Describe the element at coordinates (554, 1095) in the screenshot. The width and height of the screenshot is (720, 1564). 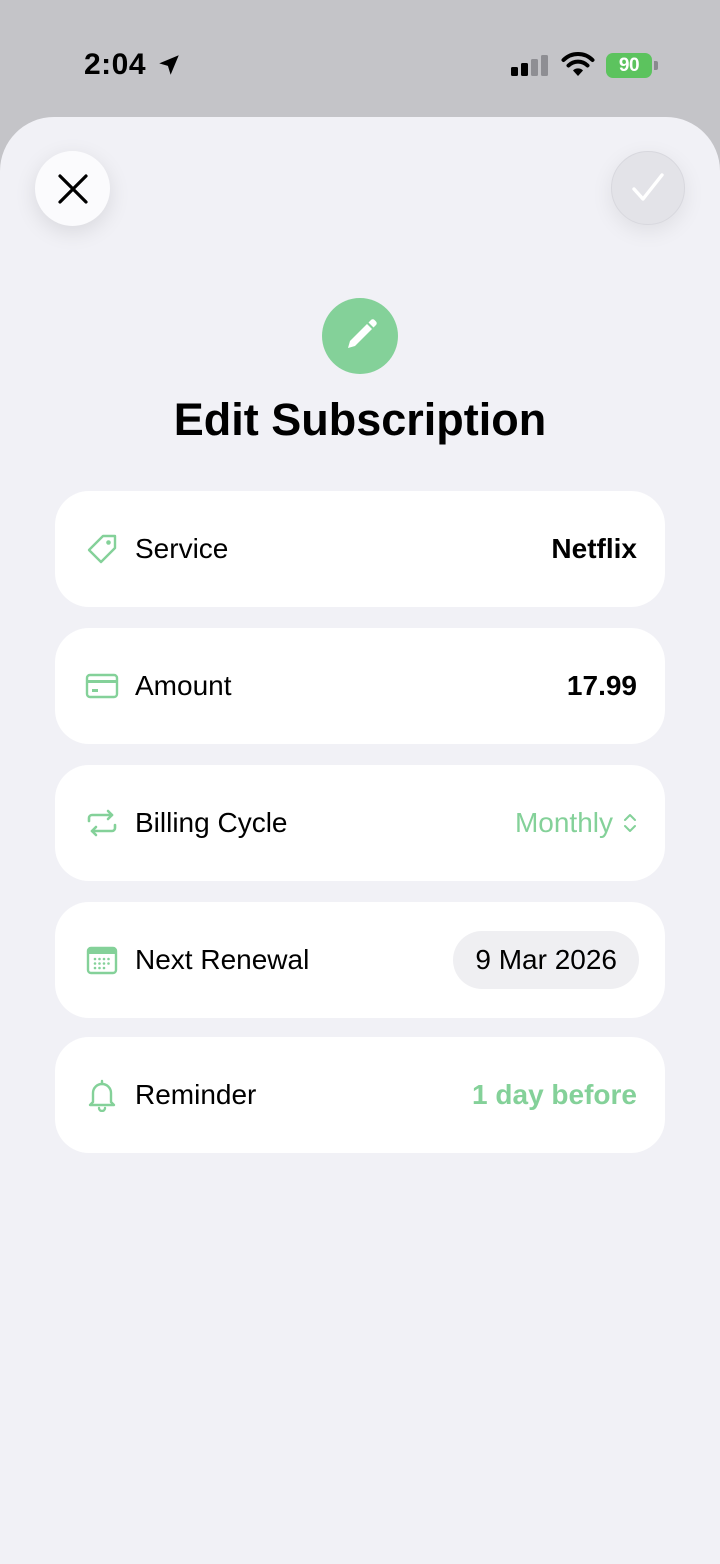
I see `reminder-value: 1 day before` at that location.